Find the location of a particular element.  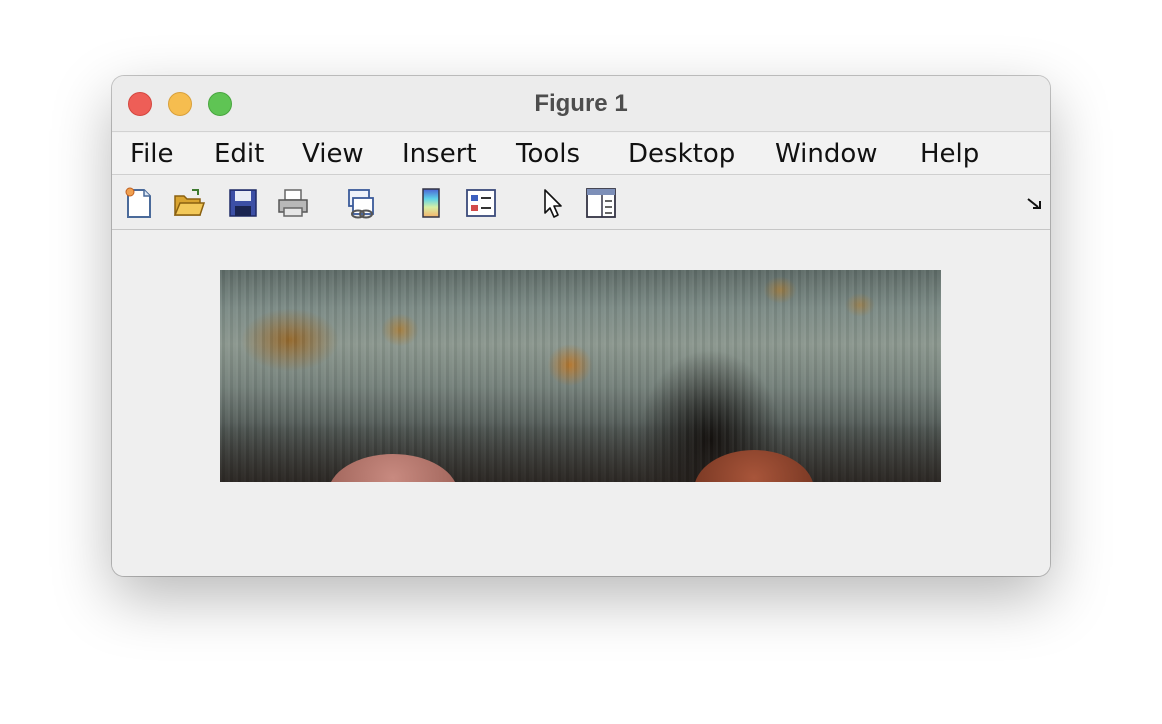

window-title: Figure 1 is located at coordinates (581, 103).